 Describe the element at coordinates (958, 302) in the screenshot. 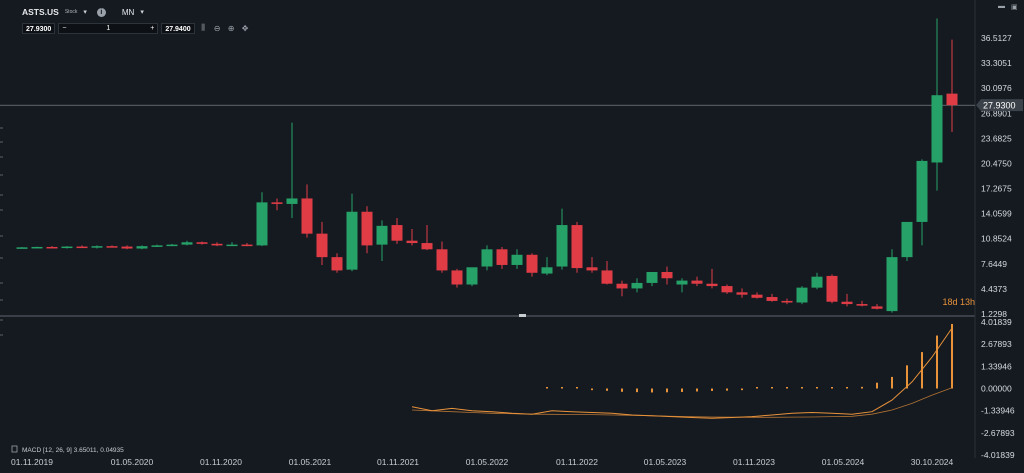

I see `countdown-timer: 18d 13h` at that location.